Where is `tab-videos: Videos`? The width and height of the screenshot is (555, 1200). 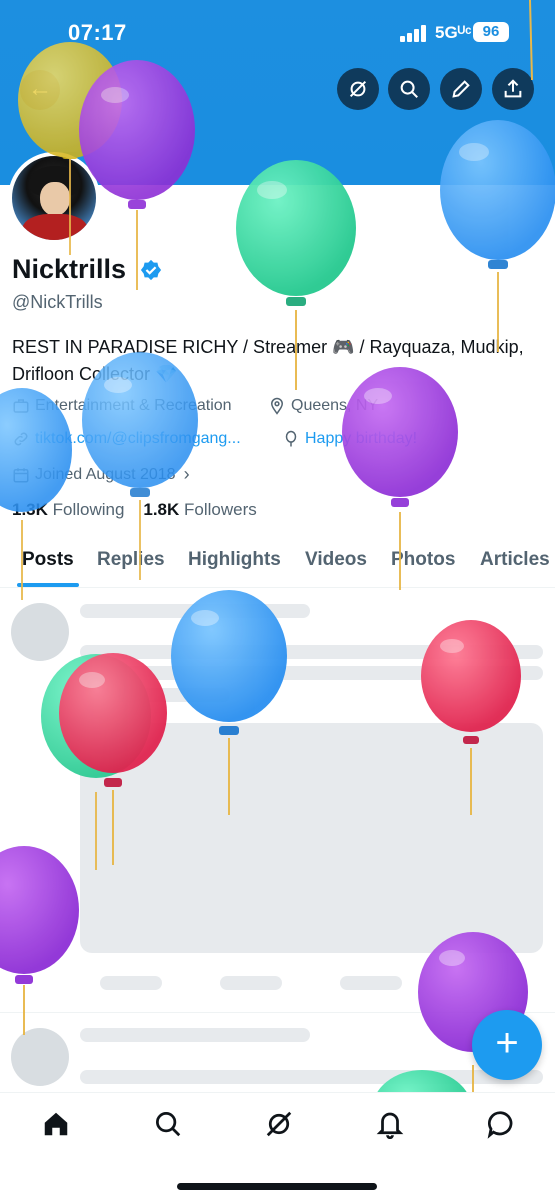 tab-videos: Videos is located at coordinates (336, 560).